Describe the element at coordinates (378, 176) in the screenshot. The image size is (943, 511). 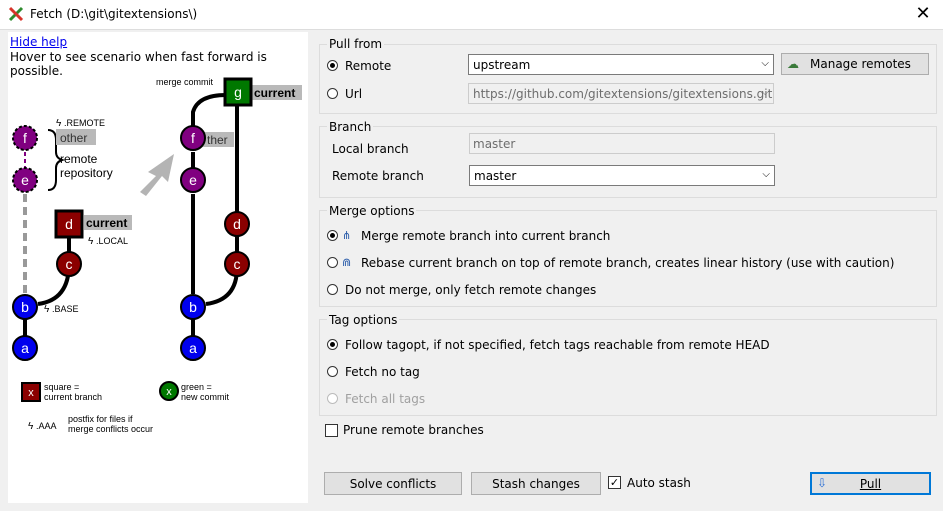
I see `remote-branch-label: Remote branch` at that location.